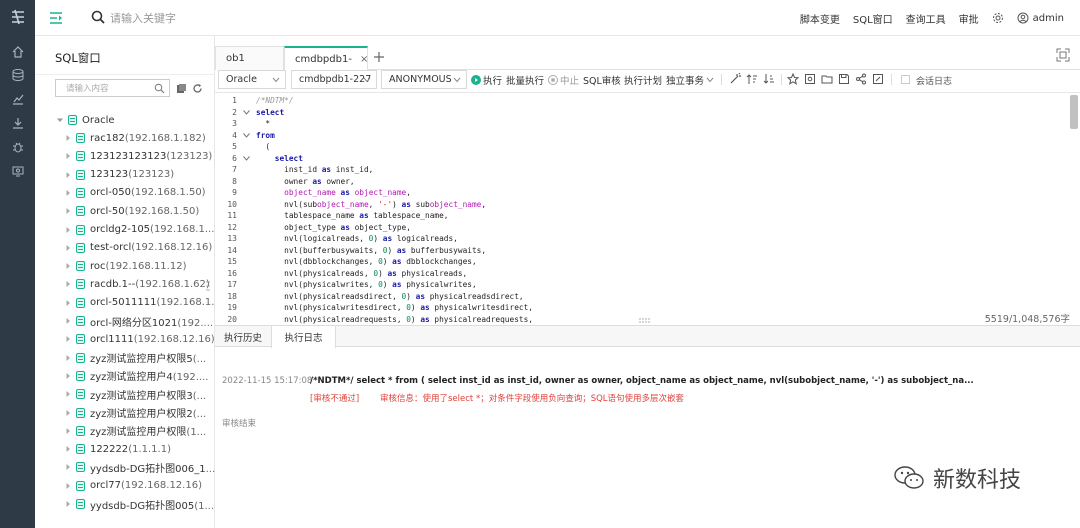  What do you see at coordinates (18, 52) in the screenshot?
I see `home-icon` at bounding box center [18, 52].